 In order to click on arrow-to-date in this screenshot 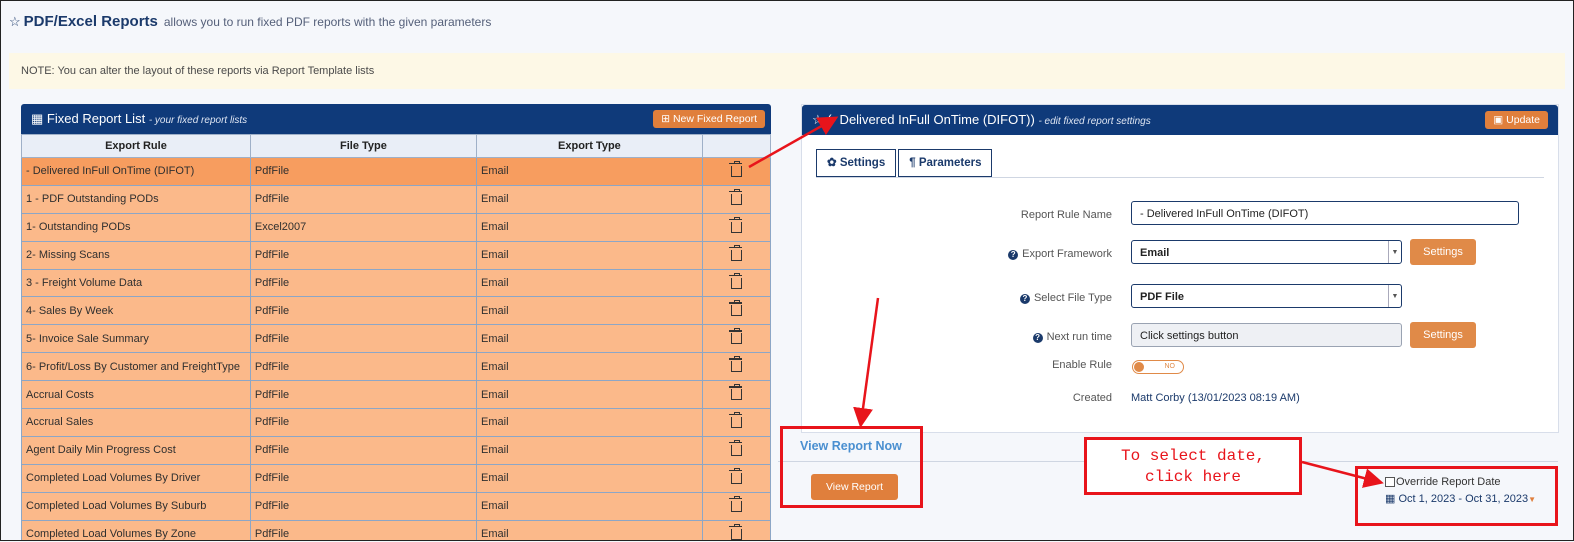, I will do `click(1342, 474)`.